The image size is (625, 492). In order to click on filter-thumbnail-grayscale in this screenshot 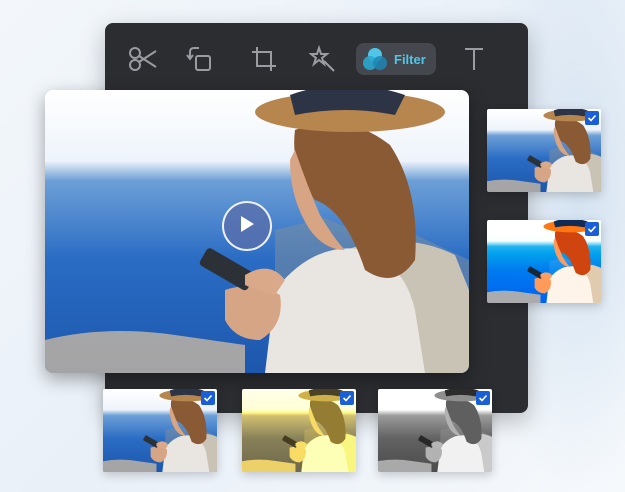, I will do `click(435, 430)`.